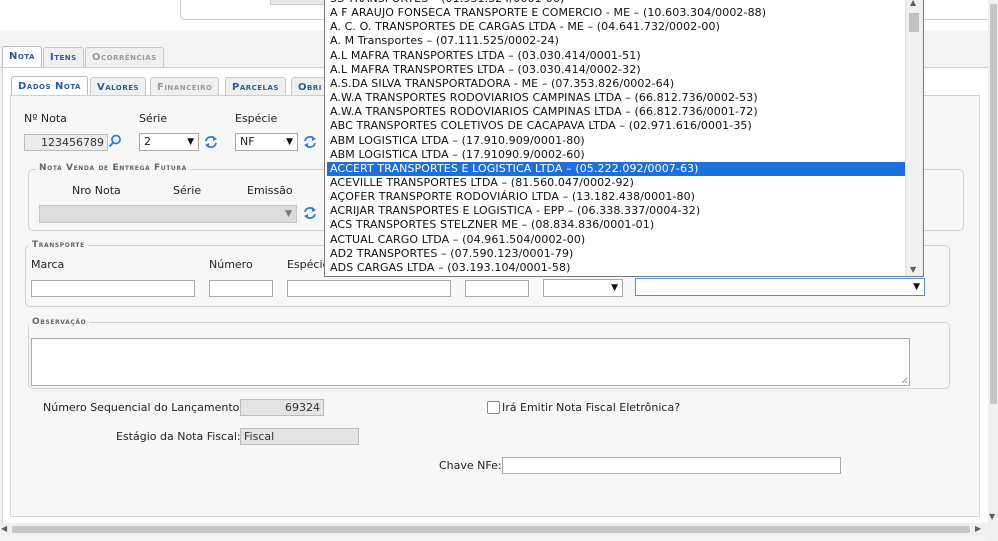  I want to click on search-icon, so click(115, 141).